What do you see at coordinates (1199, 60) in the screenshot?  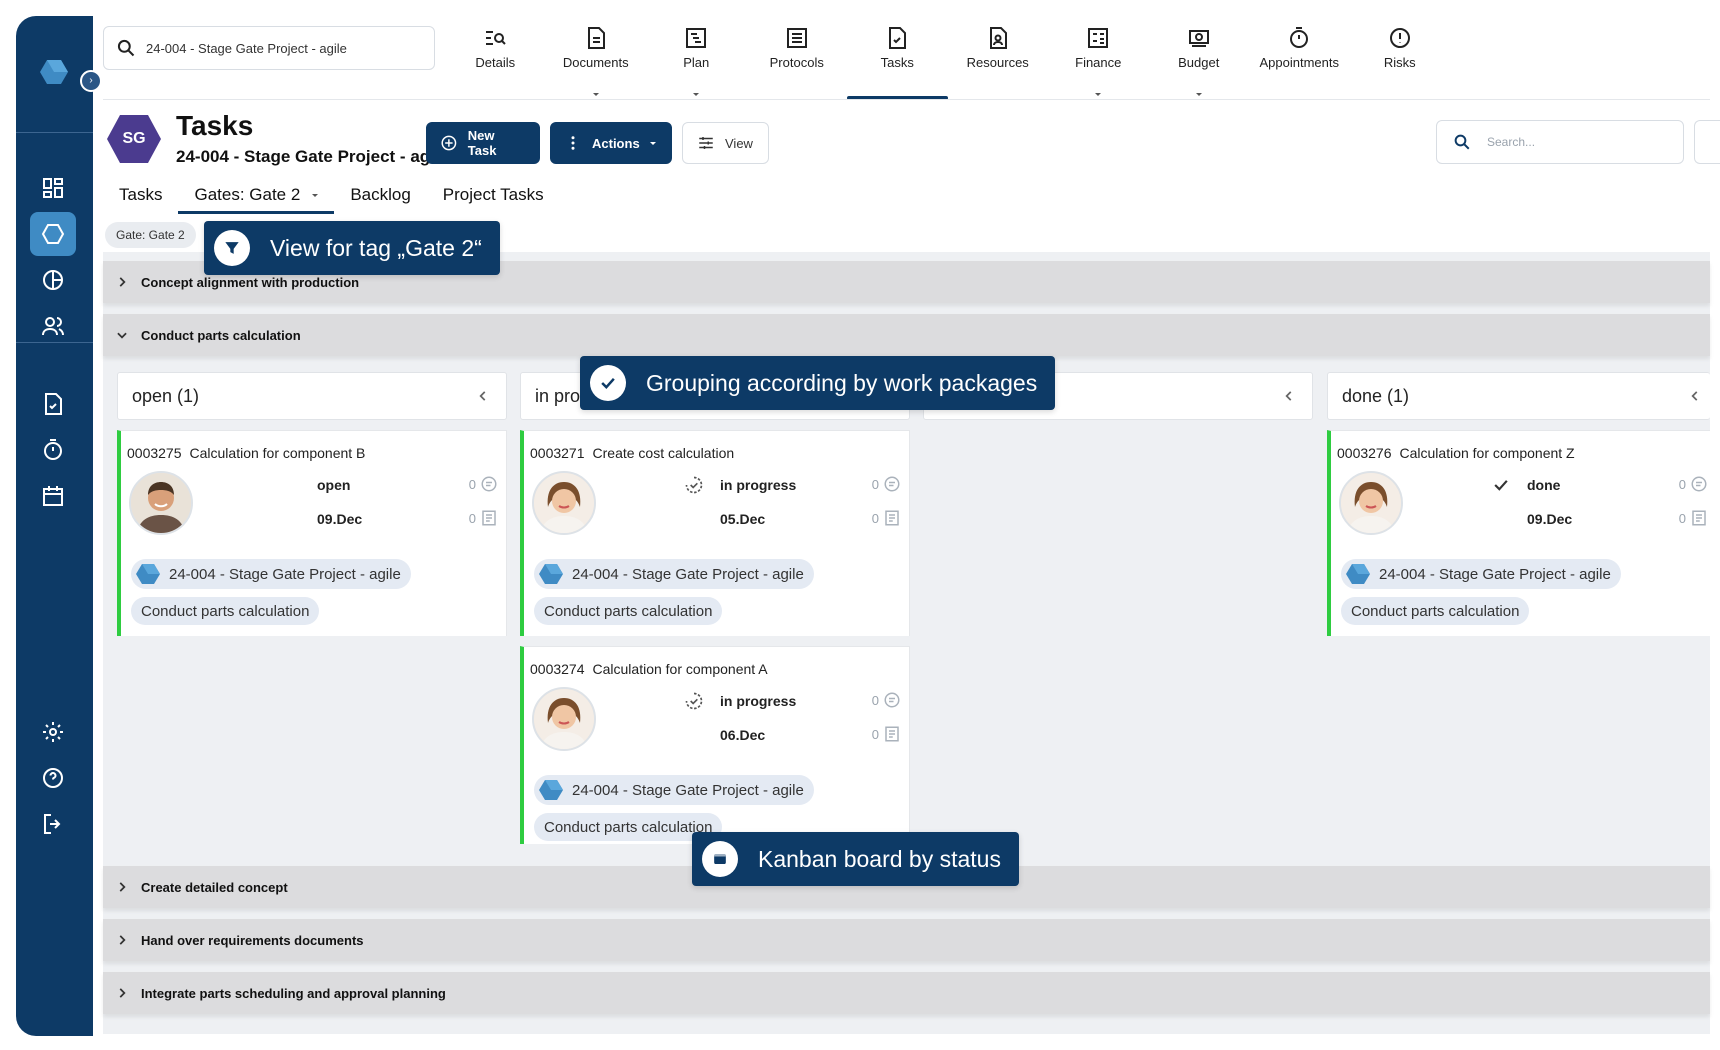 I see `nav-budget: Budget` at bounding box center [1199, 60].